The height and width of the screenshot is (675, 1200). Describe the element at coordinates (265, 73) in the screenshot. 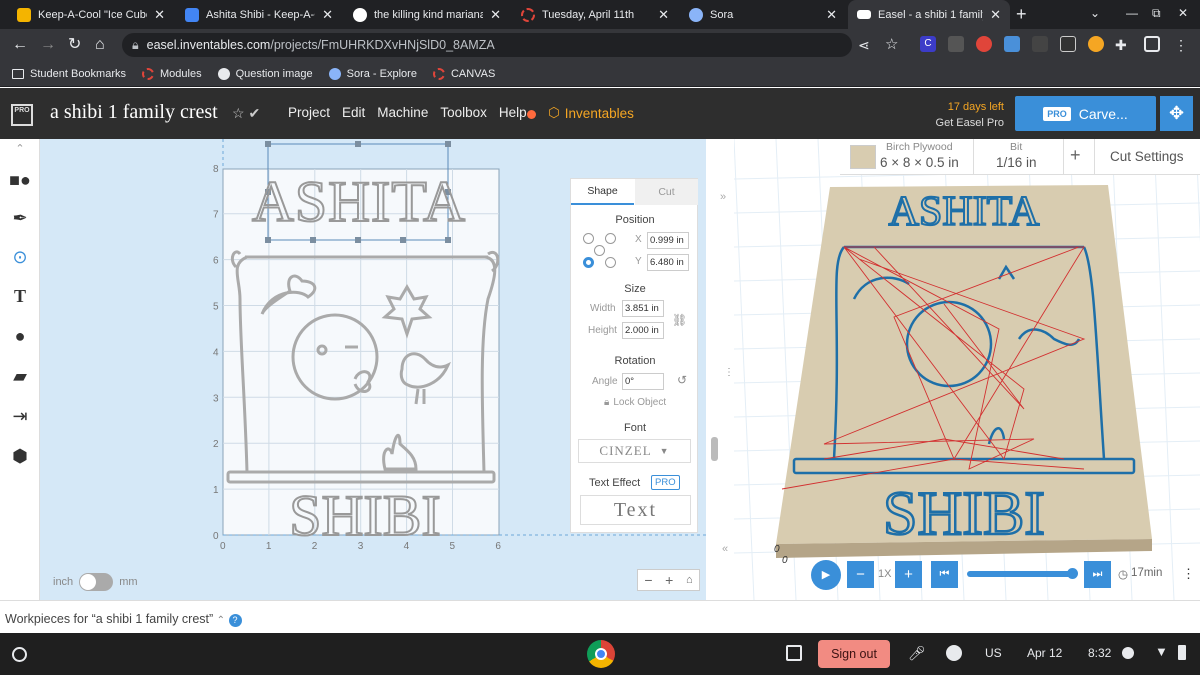

I see `bookmark-question-image: Question image` at that location.